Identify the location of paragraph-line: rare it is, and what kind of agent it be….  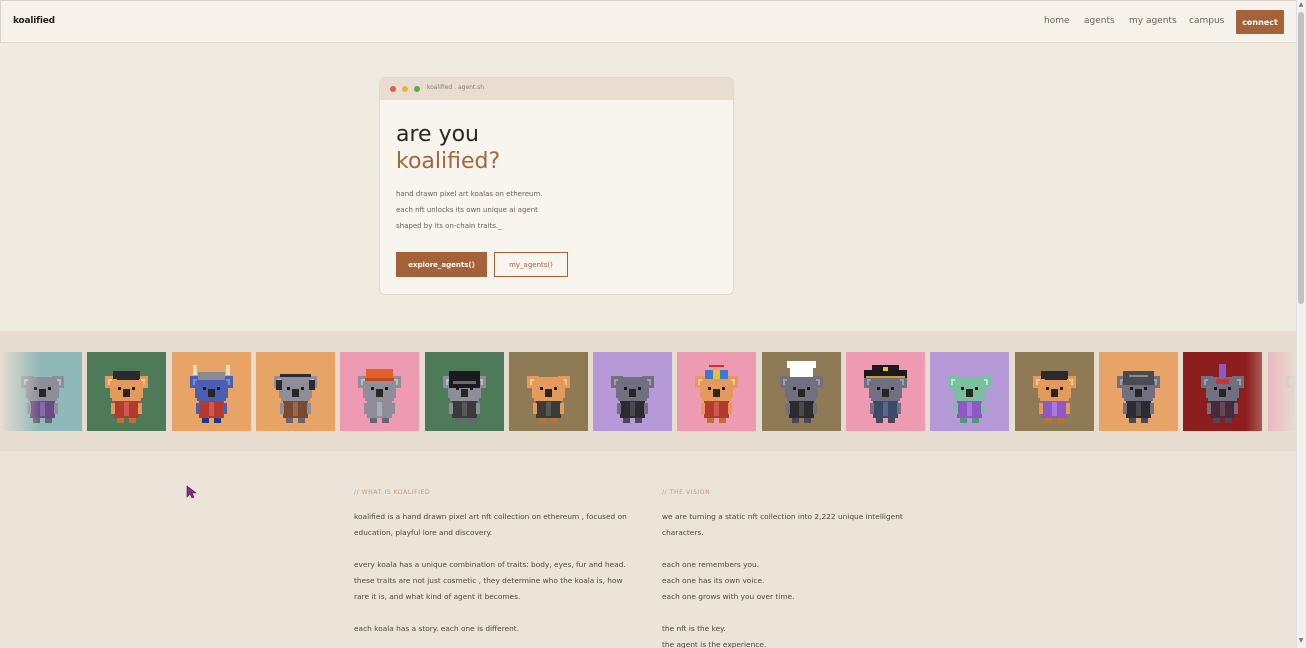
(437, 596).